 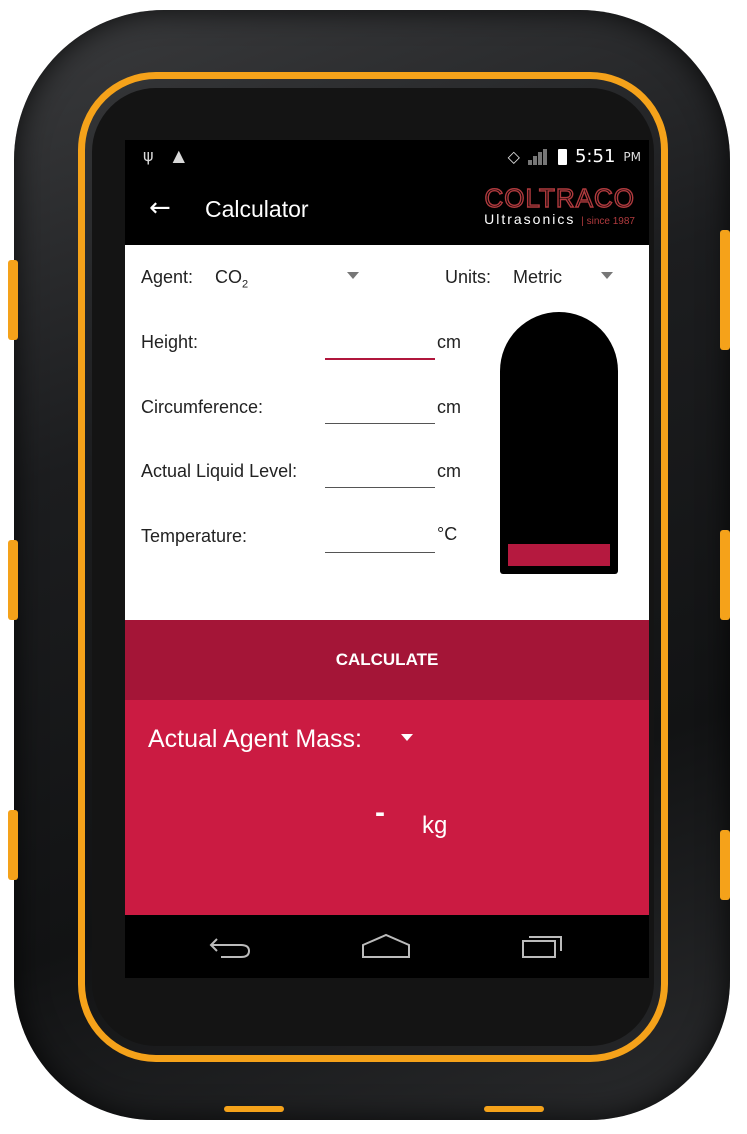 What do you see at coordinates (380, 537) in the screenshot?
I see `temperature-input` at bounding box center [380, 537].